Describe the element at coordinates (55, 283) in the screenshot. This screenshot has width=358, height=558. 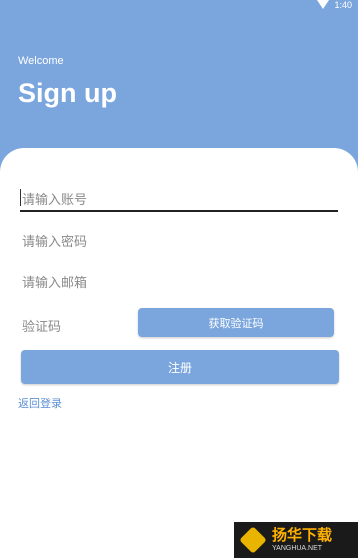
I see `email-placeholder: 请输入邮箱` at that location.